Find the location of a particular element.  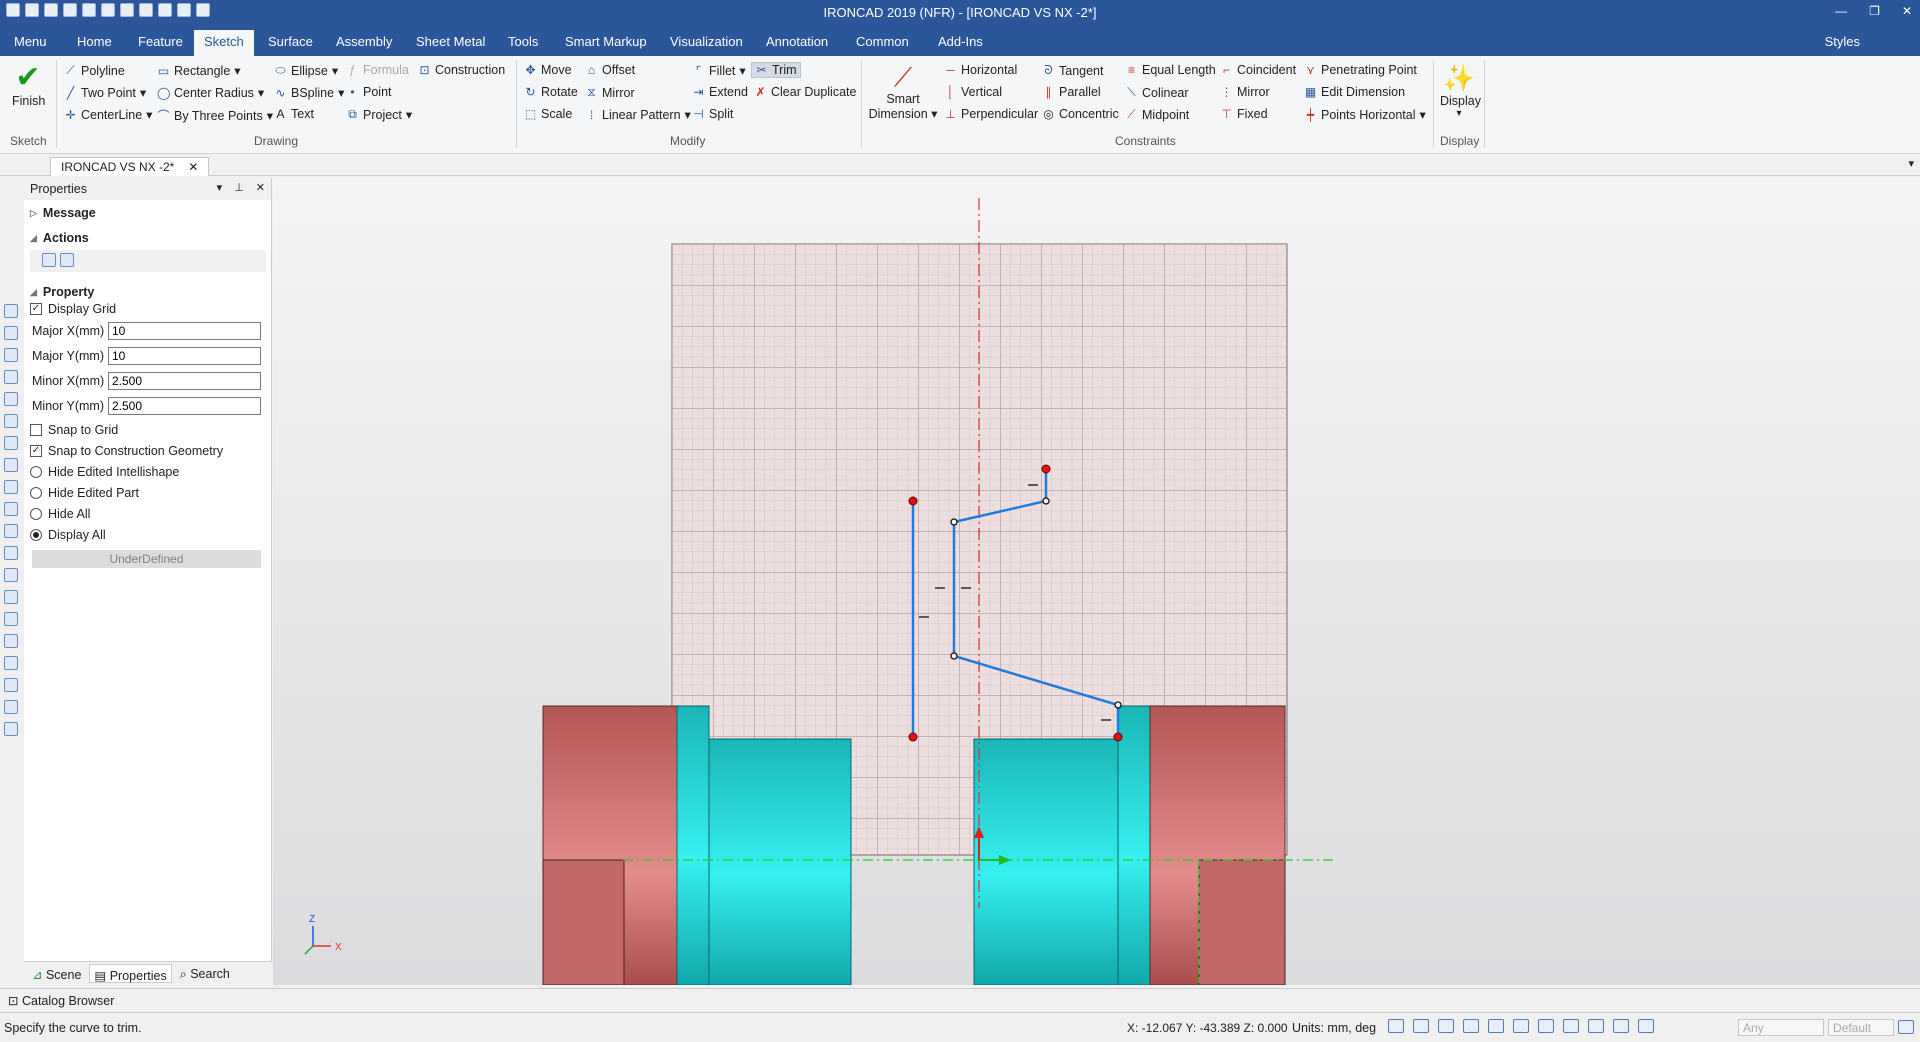

message-section: ▷ Message is located at coordinates (63, 213).